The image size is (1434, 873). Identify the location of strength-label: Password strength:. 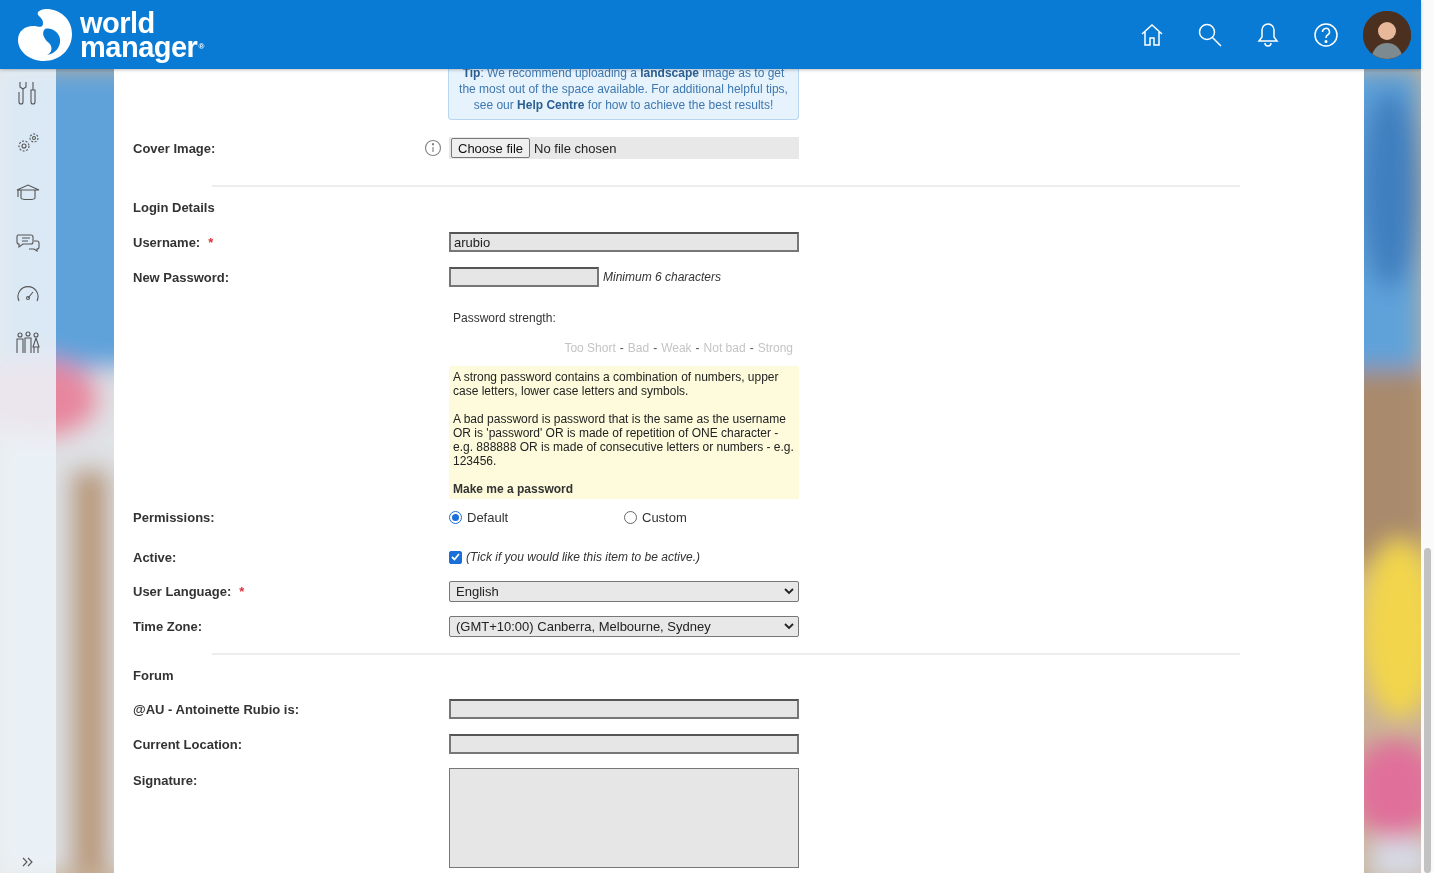
(505, 318).